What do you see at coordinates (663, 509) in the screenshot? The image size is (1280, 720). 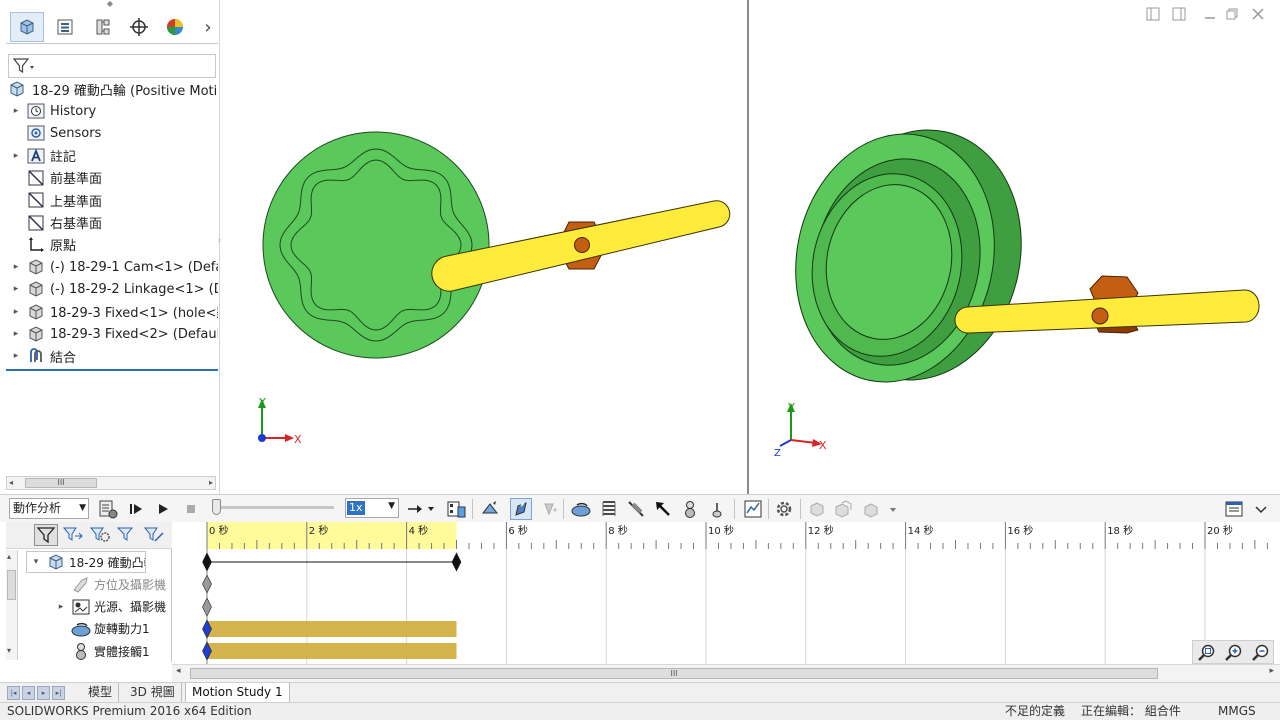 I see `force-button` at bounding box center [663, 509].